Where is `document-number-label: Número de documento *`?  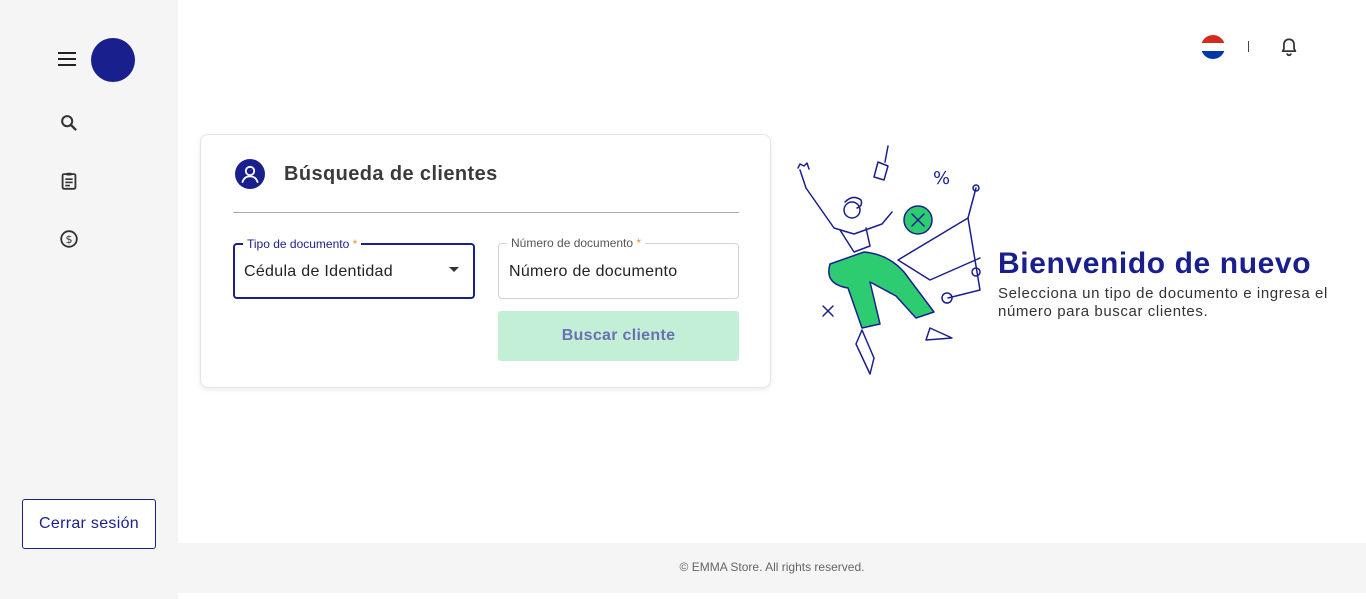 document-number-label: Número de documento * is located at coordinates (576, 243).